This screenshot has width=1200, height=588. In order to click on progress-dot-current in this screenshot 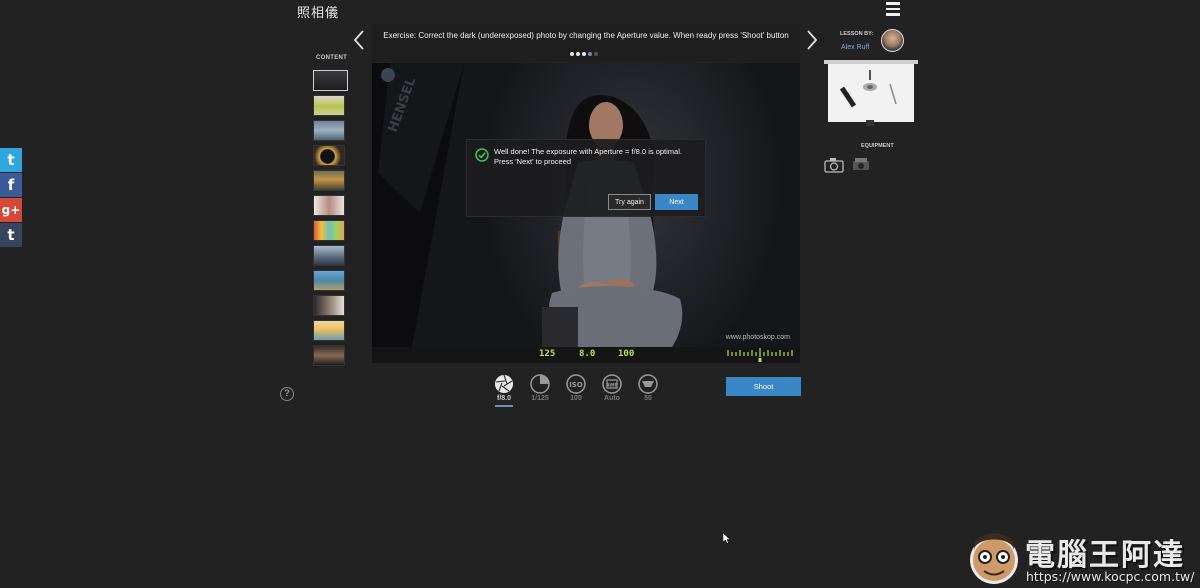, I will do `click(590, 54)`.